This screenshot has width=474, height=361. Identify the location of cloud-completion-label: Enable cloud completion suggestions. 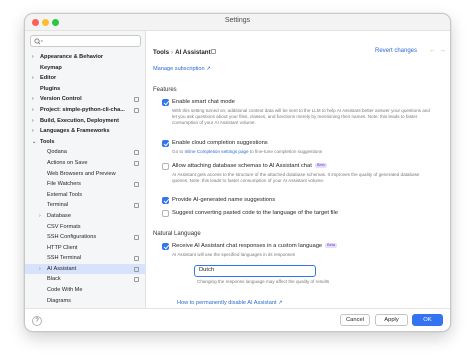
(220, 142).